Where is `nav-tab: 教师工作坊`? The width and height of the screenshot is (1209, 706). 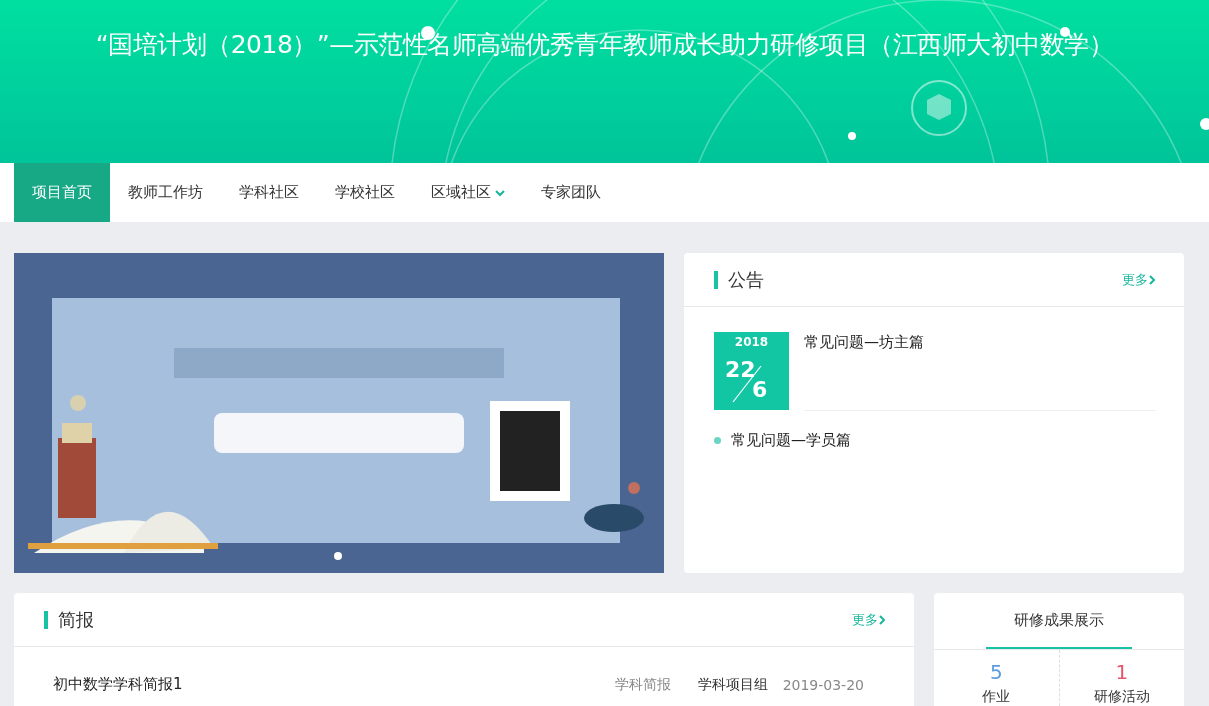 nav-tab: 教师工作坊 is located at coordinates (165, 192).